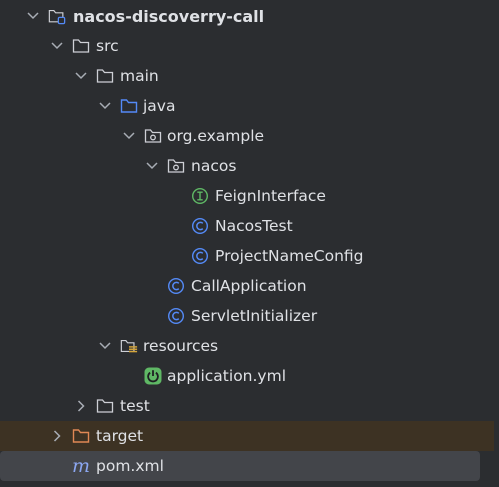 Image resolution: width=499 pixels, height=487 pixels. Describe the element at coordinates (249, 76) in the screenshot. I see `tree-item-main: main` at that location.